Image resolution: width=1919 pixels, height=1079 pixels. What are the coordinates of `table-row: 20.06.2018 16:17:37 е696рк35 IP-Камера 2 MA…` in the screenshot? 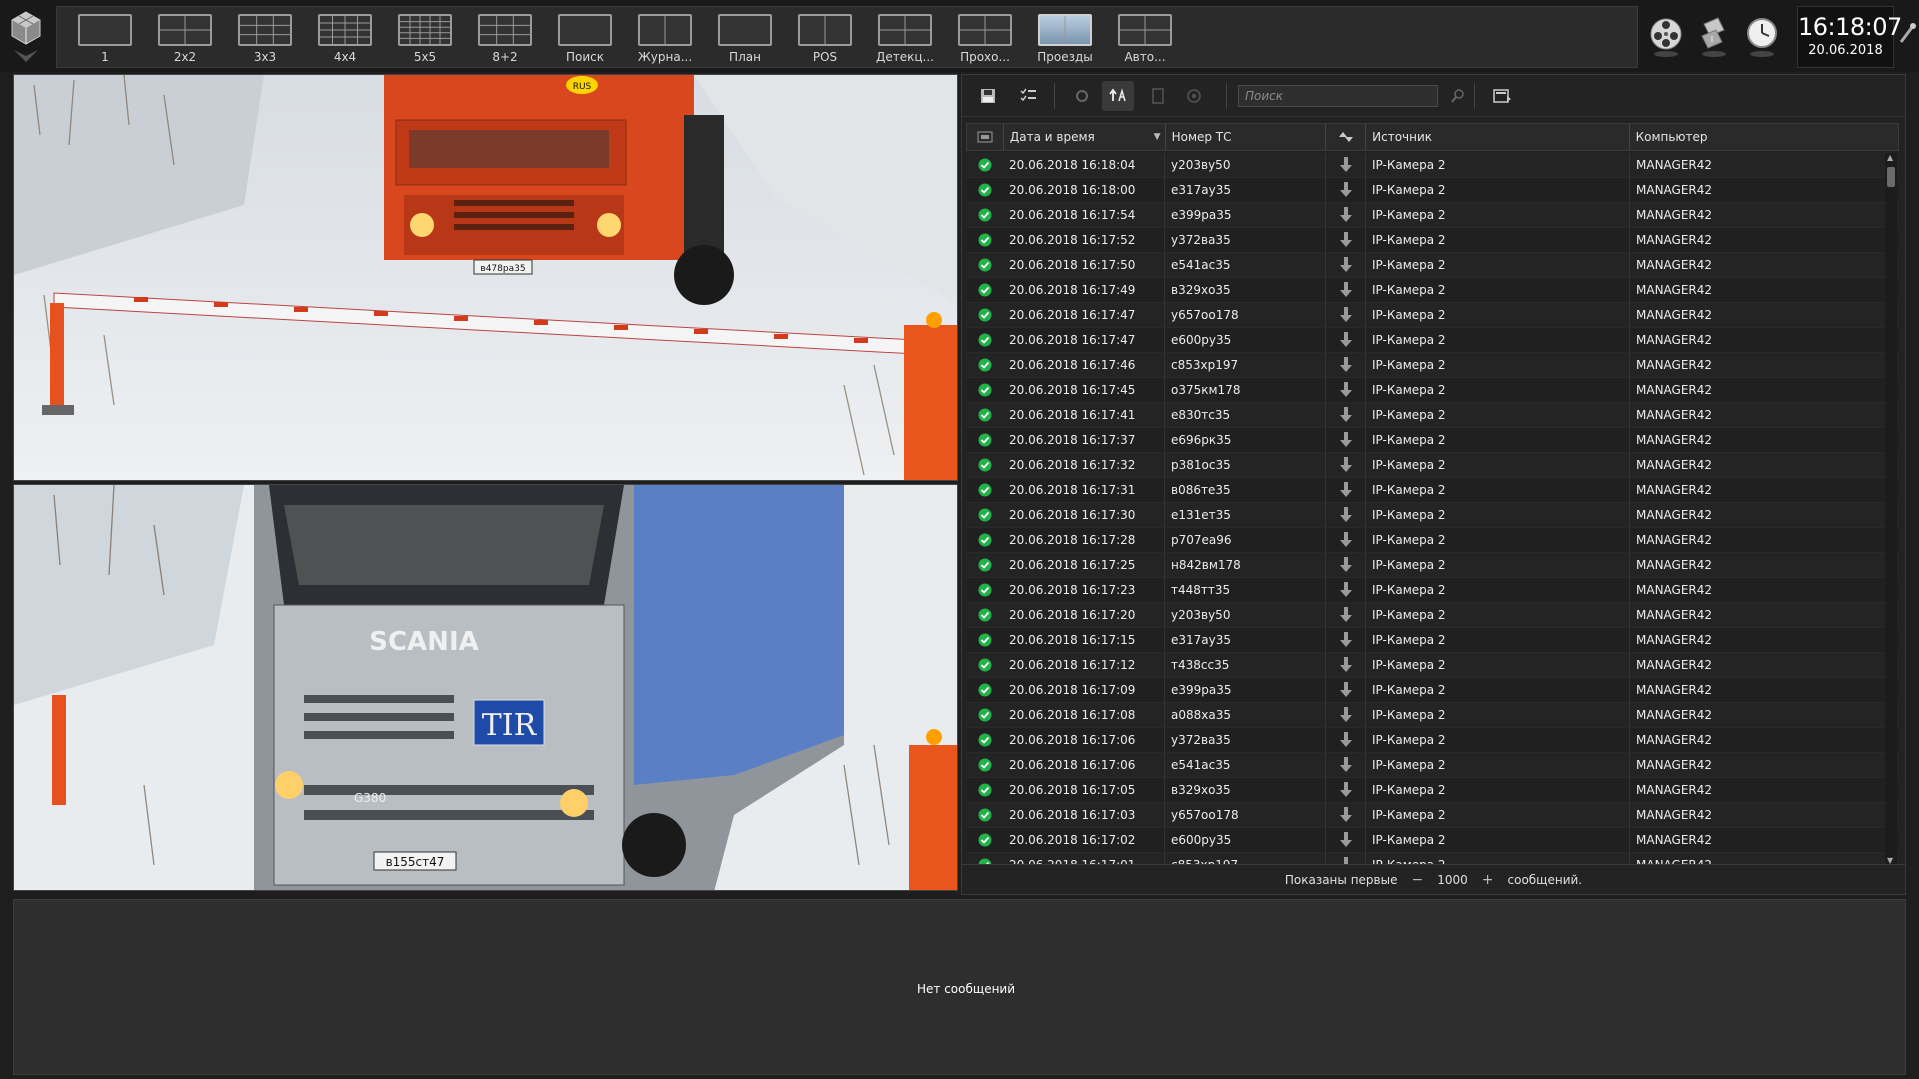 It's located at (1432, 440).